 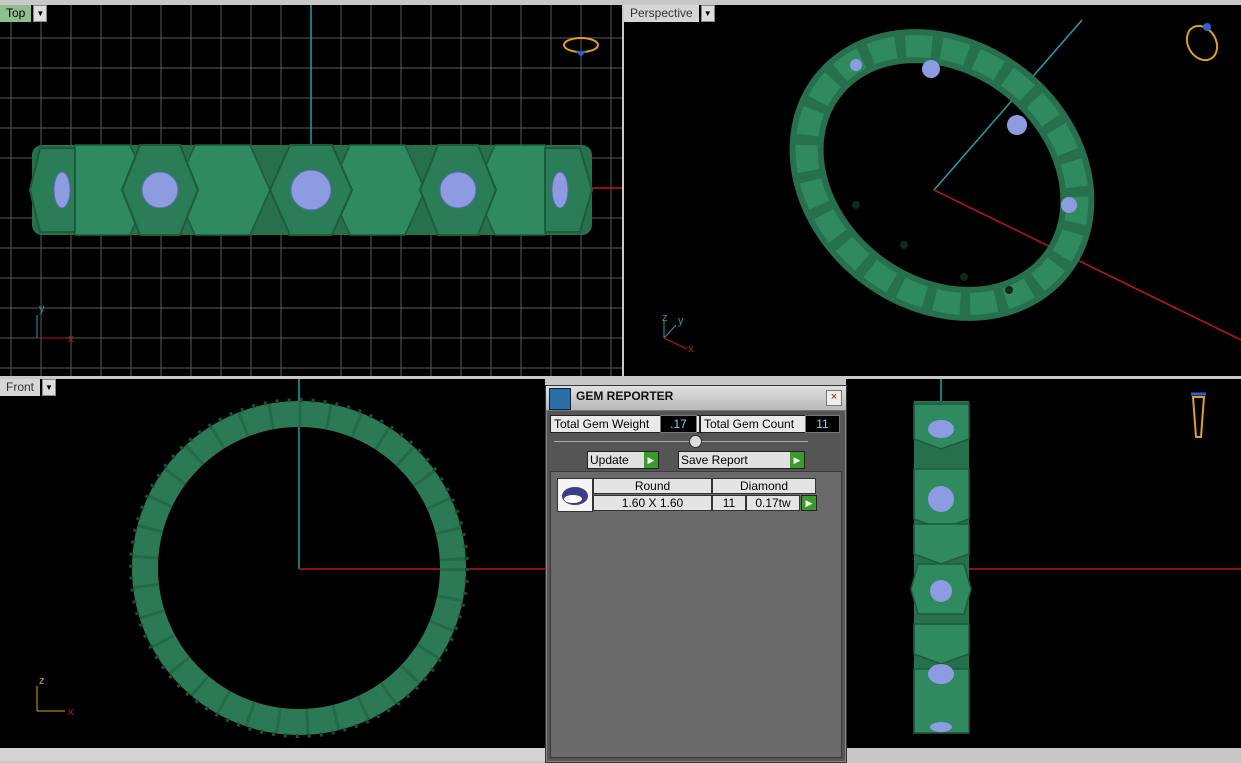 What do you see at coordinates (695, 441) in the screenshot?
I see `gem-slider-knob` at bounding box center [695, 441].